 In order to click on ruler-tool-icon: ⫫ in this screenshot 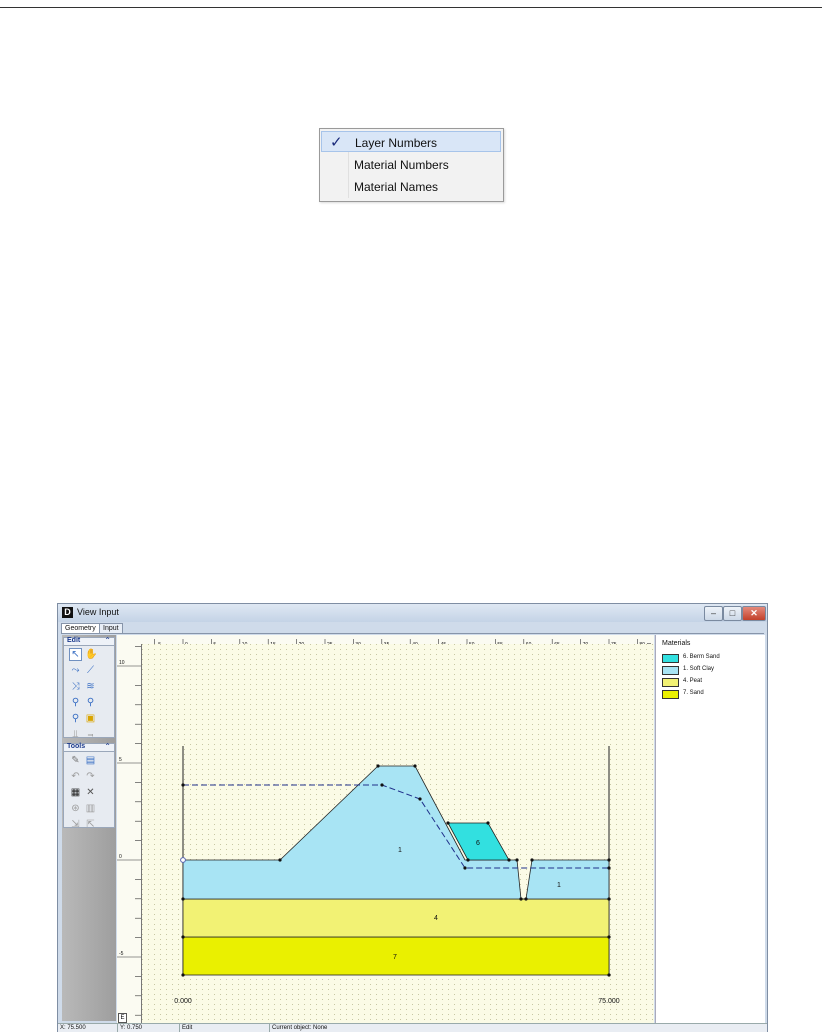, I will do `click(75, 734)`.